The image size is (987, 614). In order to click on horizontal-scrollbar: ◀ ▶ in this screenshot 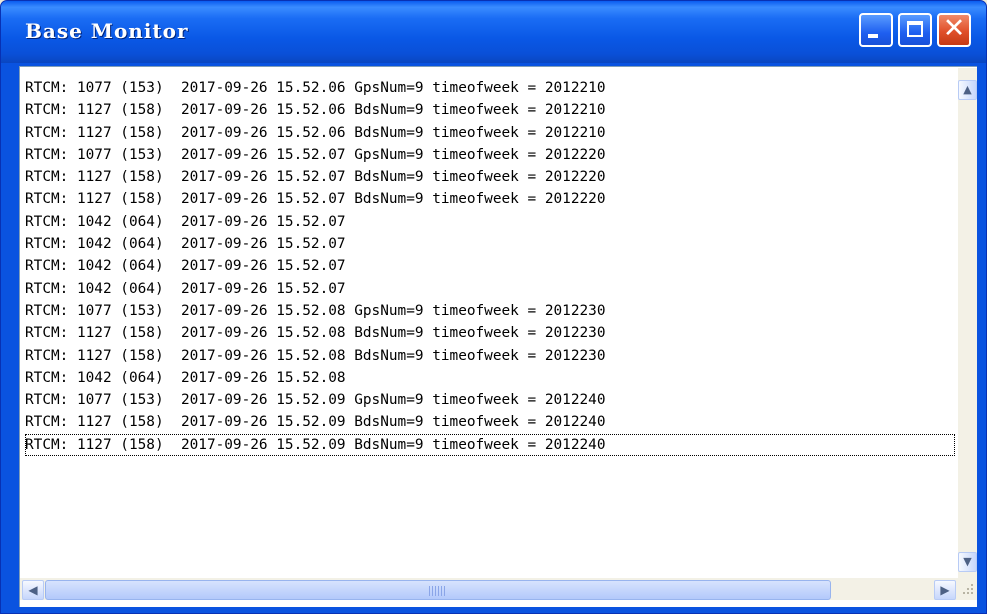, I will do `click(489, 589)`.